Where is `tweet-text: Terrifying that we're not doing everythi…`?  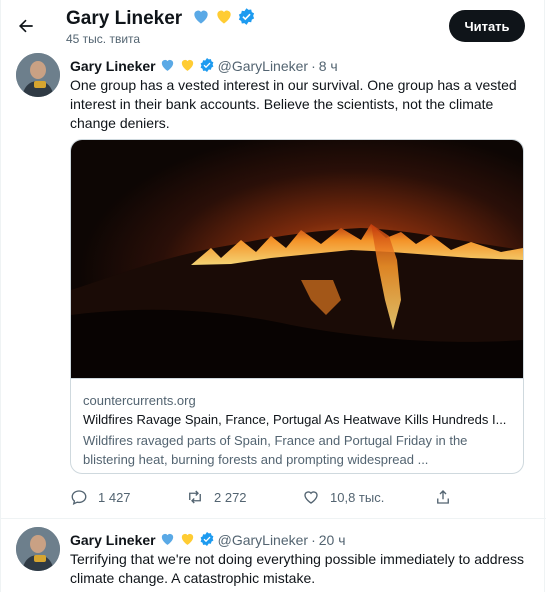 tweet-text: Terrifying that we're not doing everythi… is located at coordinates (297, 568).